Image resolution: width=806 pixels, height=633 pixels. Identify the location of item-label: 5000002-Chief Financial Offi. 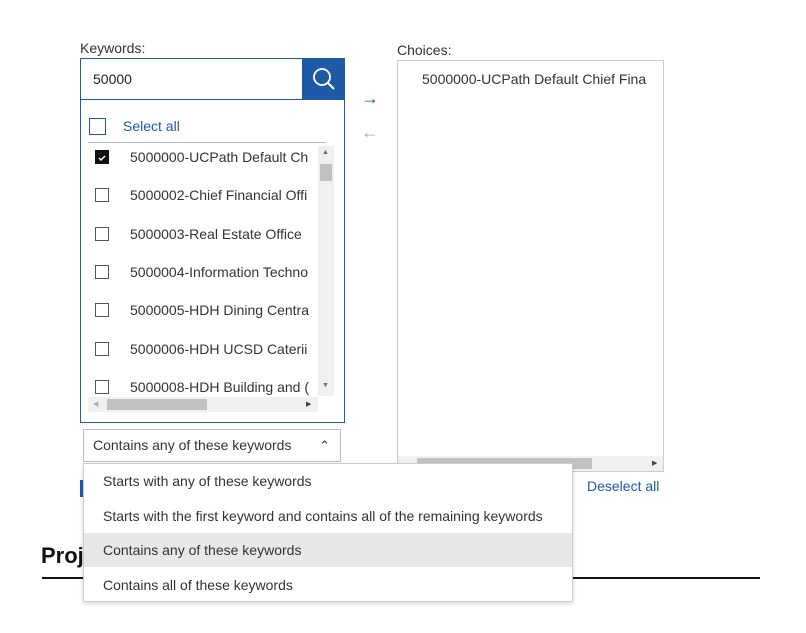
(219, 195).